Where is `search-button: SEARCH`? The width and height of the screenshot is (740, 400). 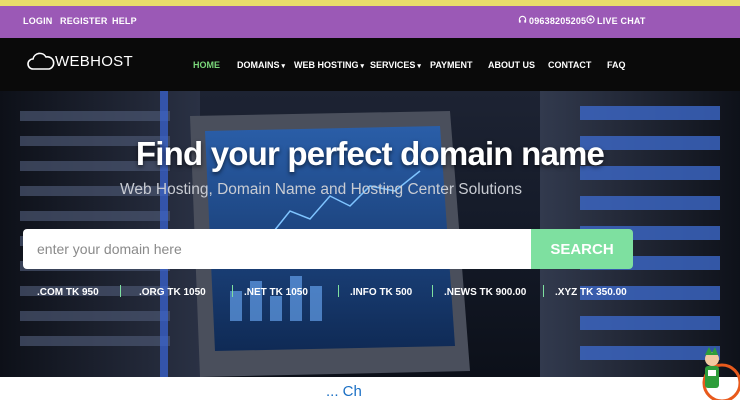 search-button: SEARCH is located at coordinates (582, 249).